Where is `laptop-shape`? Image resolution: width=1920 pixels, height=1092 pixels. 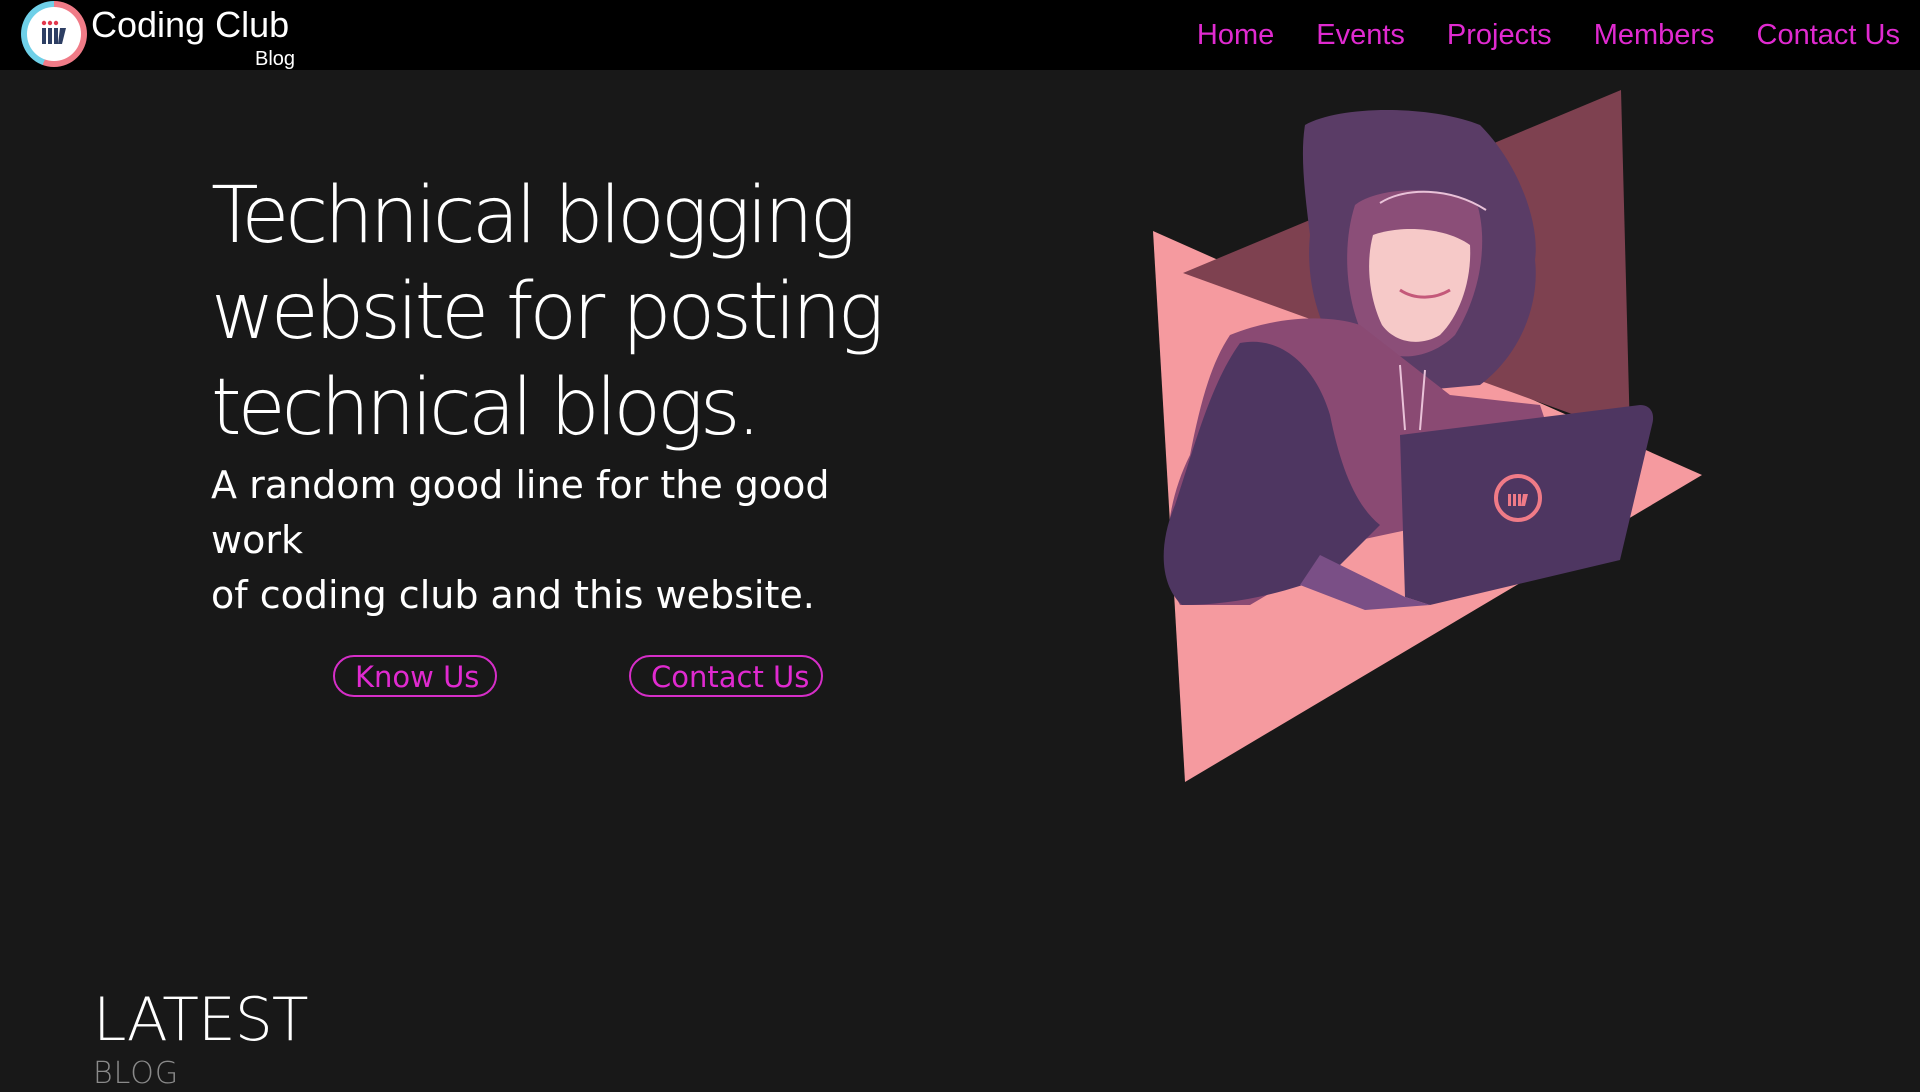 laptop-shape is located at coordinates (1527, 505).